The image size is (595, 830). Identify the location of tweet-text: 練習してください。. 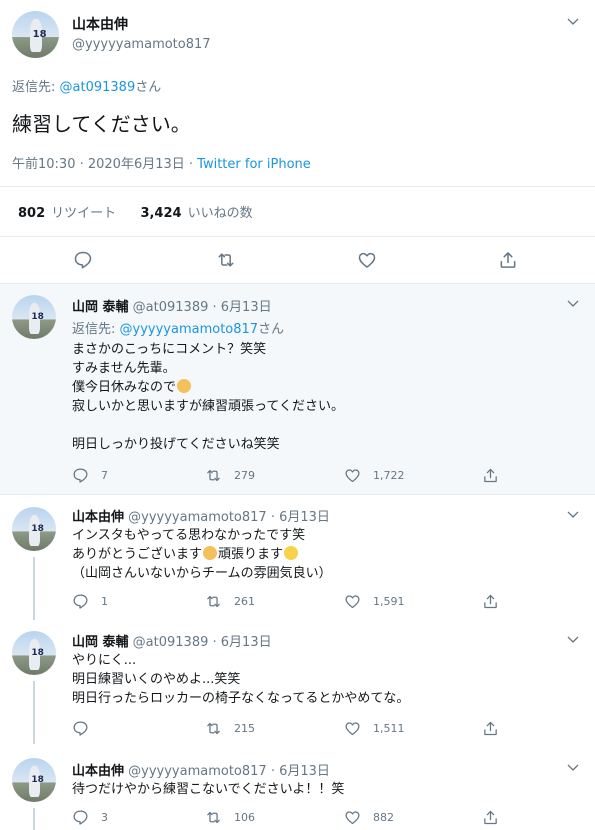
(101, 124).